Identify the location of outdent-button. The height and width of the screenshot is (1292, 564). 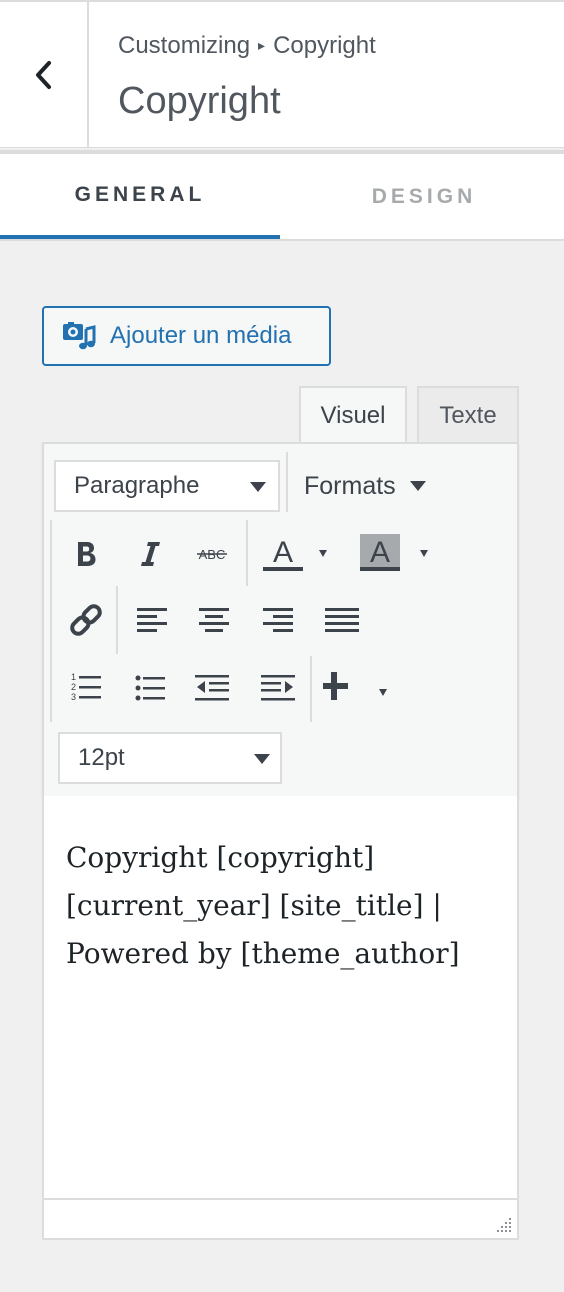
(212, 688).